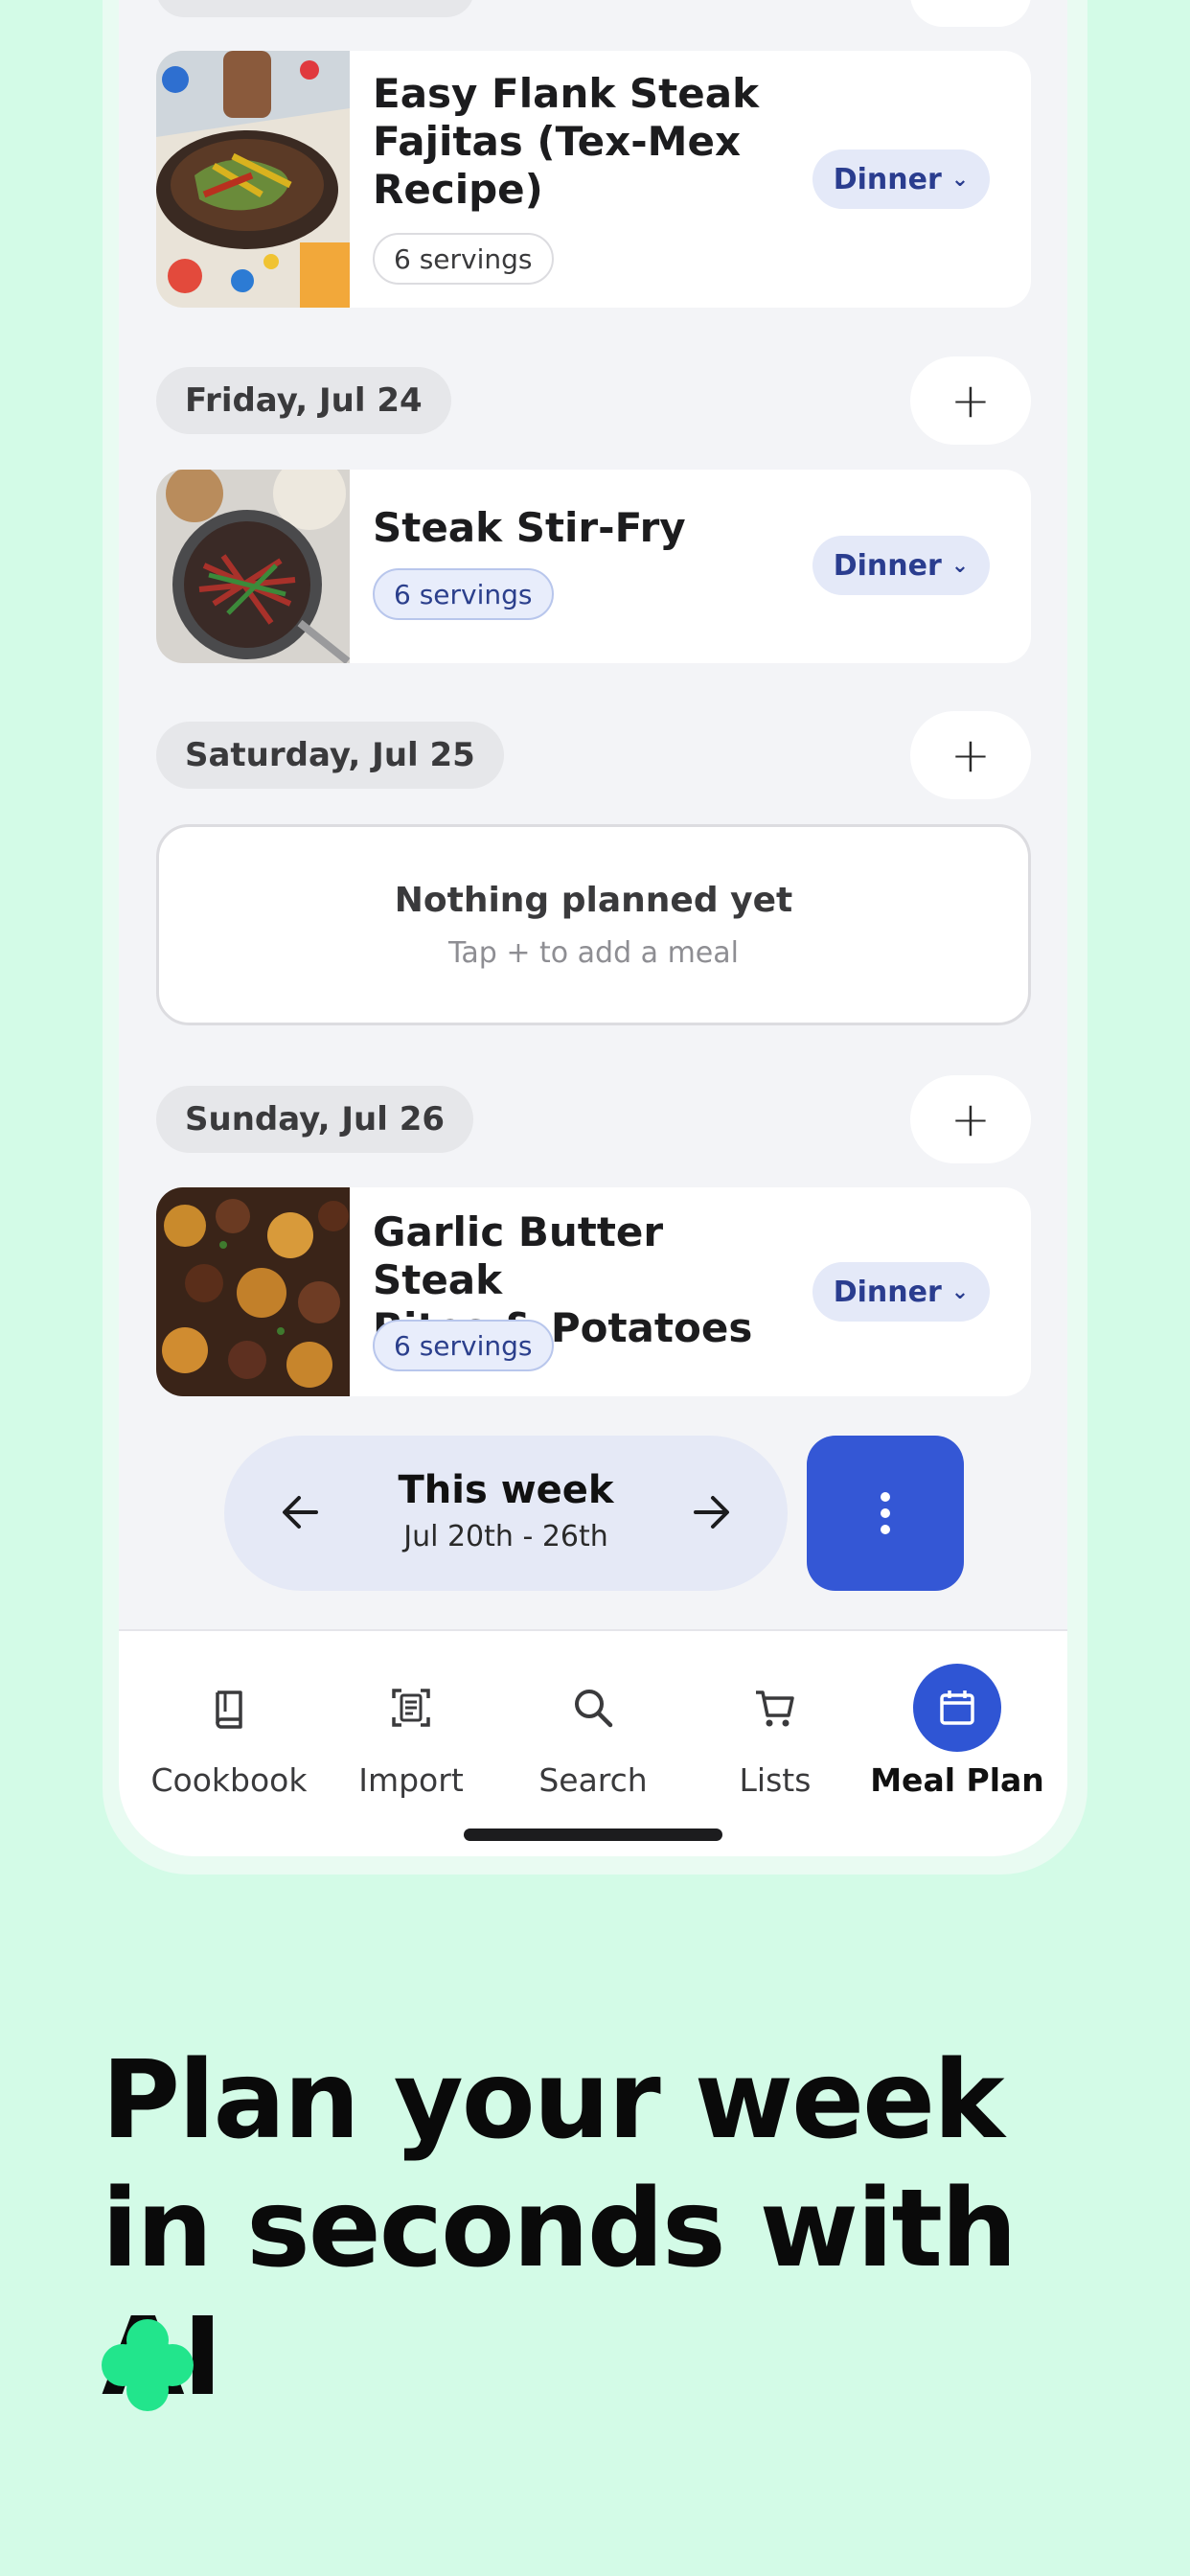  Describe the element at coordinates (957, 1780) in the screenshot. I see `nav-label: Meal Plan` at that location.